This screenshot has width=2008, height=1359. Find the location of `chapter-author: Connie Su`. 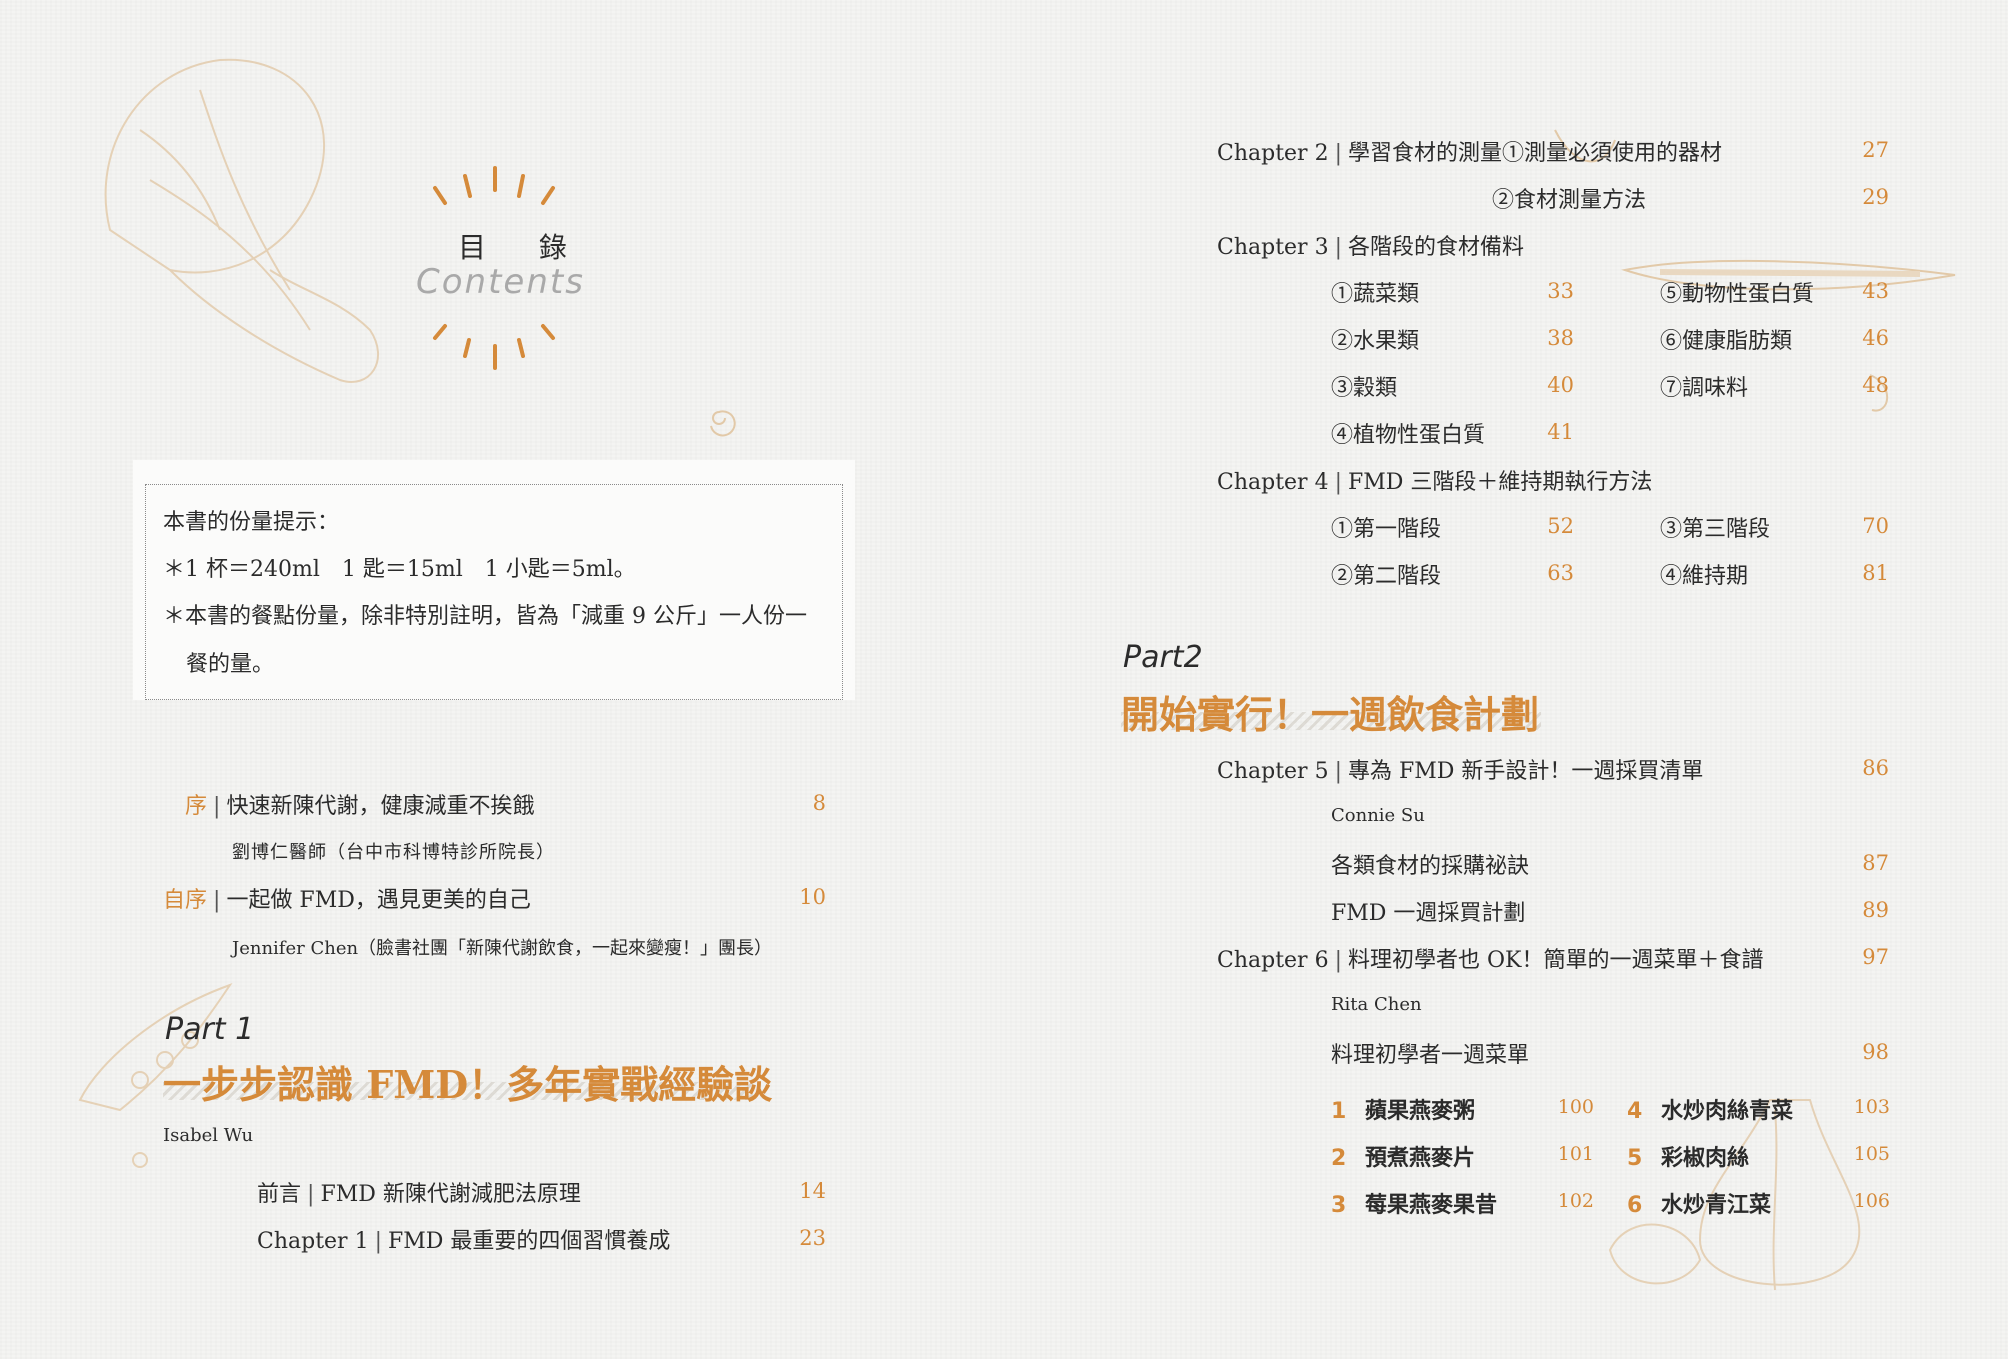

chapter-author: Connie Su is located at coordinates (1378, 815).